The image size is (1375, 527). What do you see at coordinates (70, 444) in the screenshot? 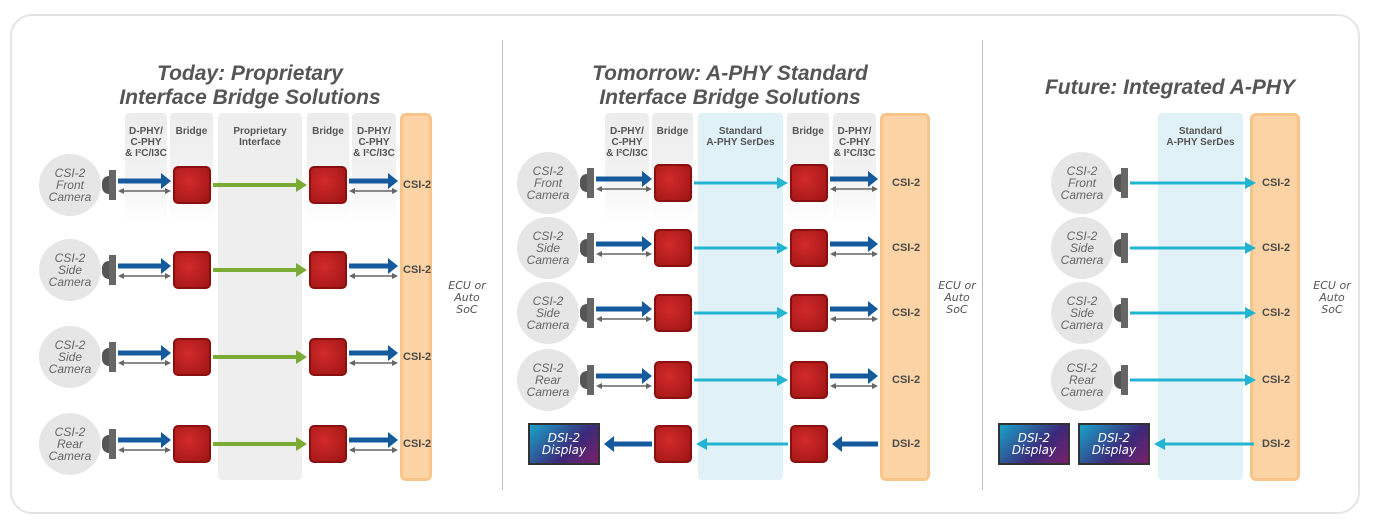
I see `camera: CSI-2 Rear Camera` at bounding box center [70, 444].